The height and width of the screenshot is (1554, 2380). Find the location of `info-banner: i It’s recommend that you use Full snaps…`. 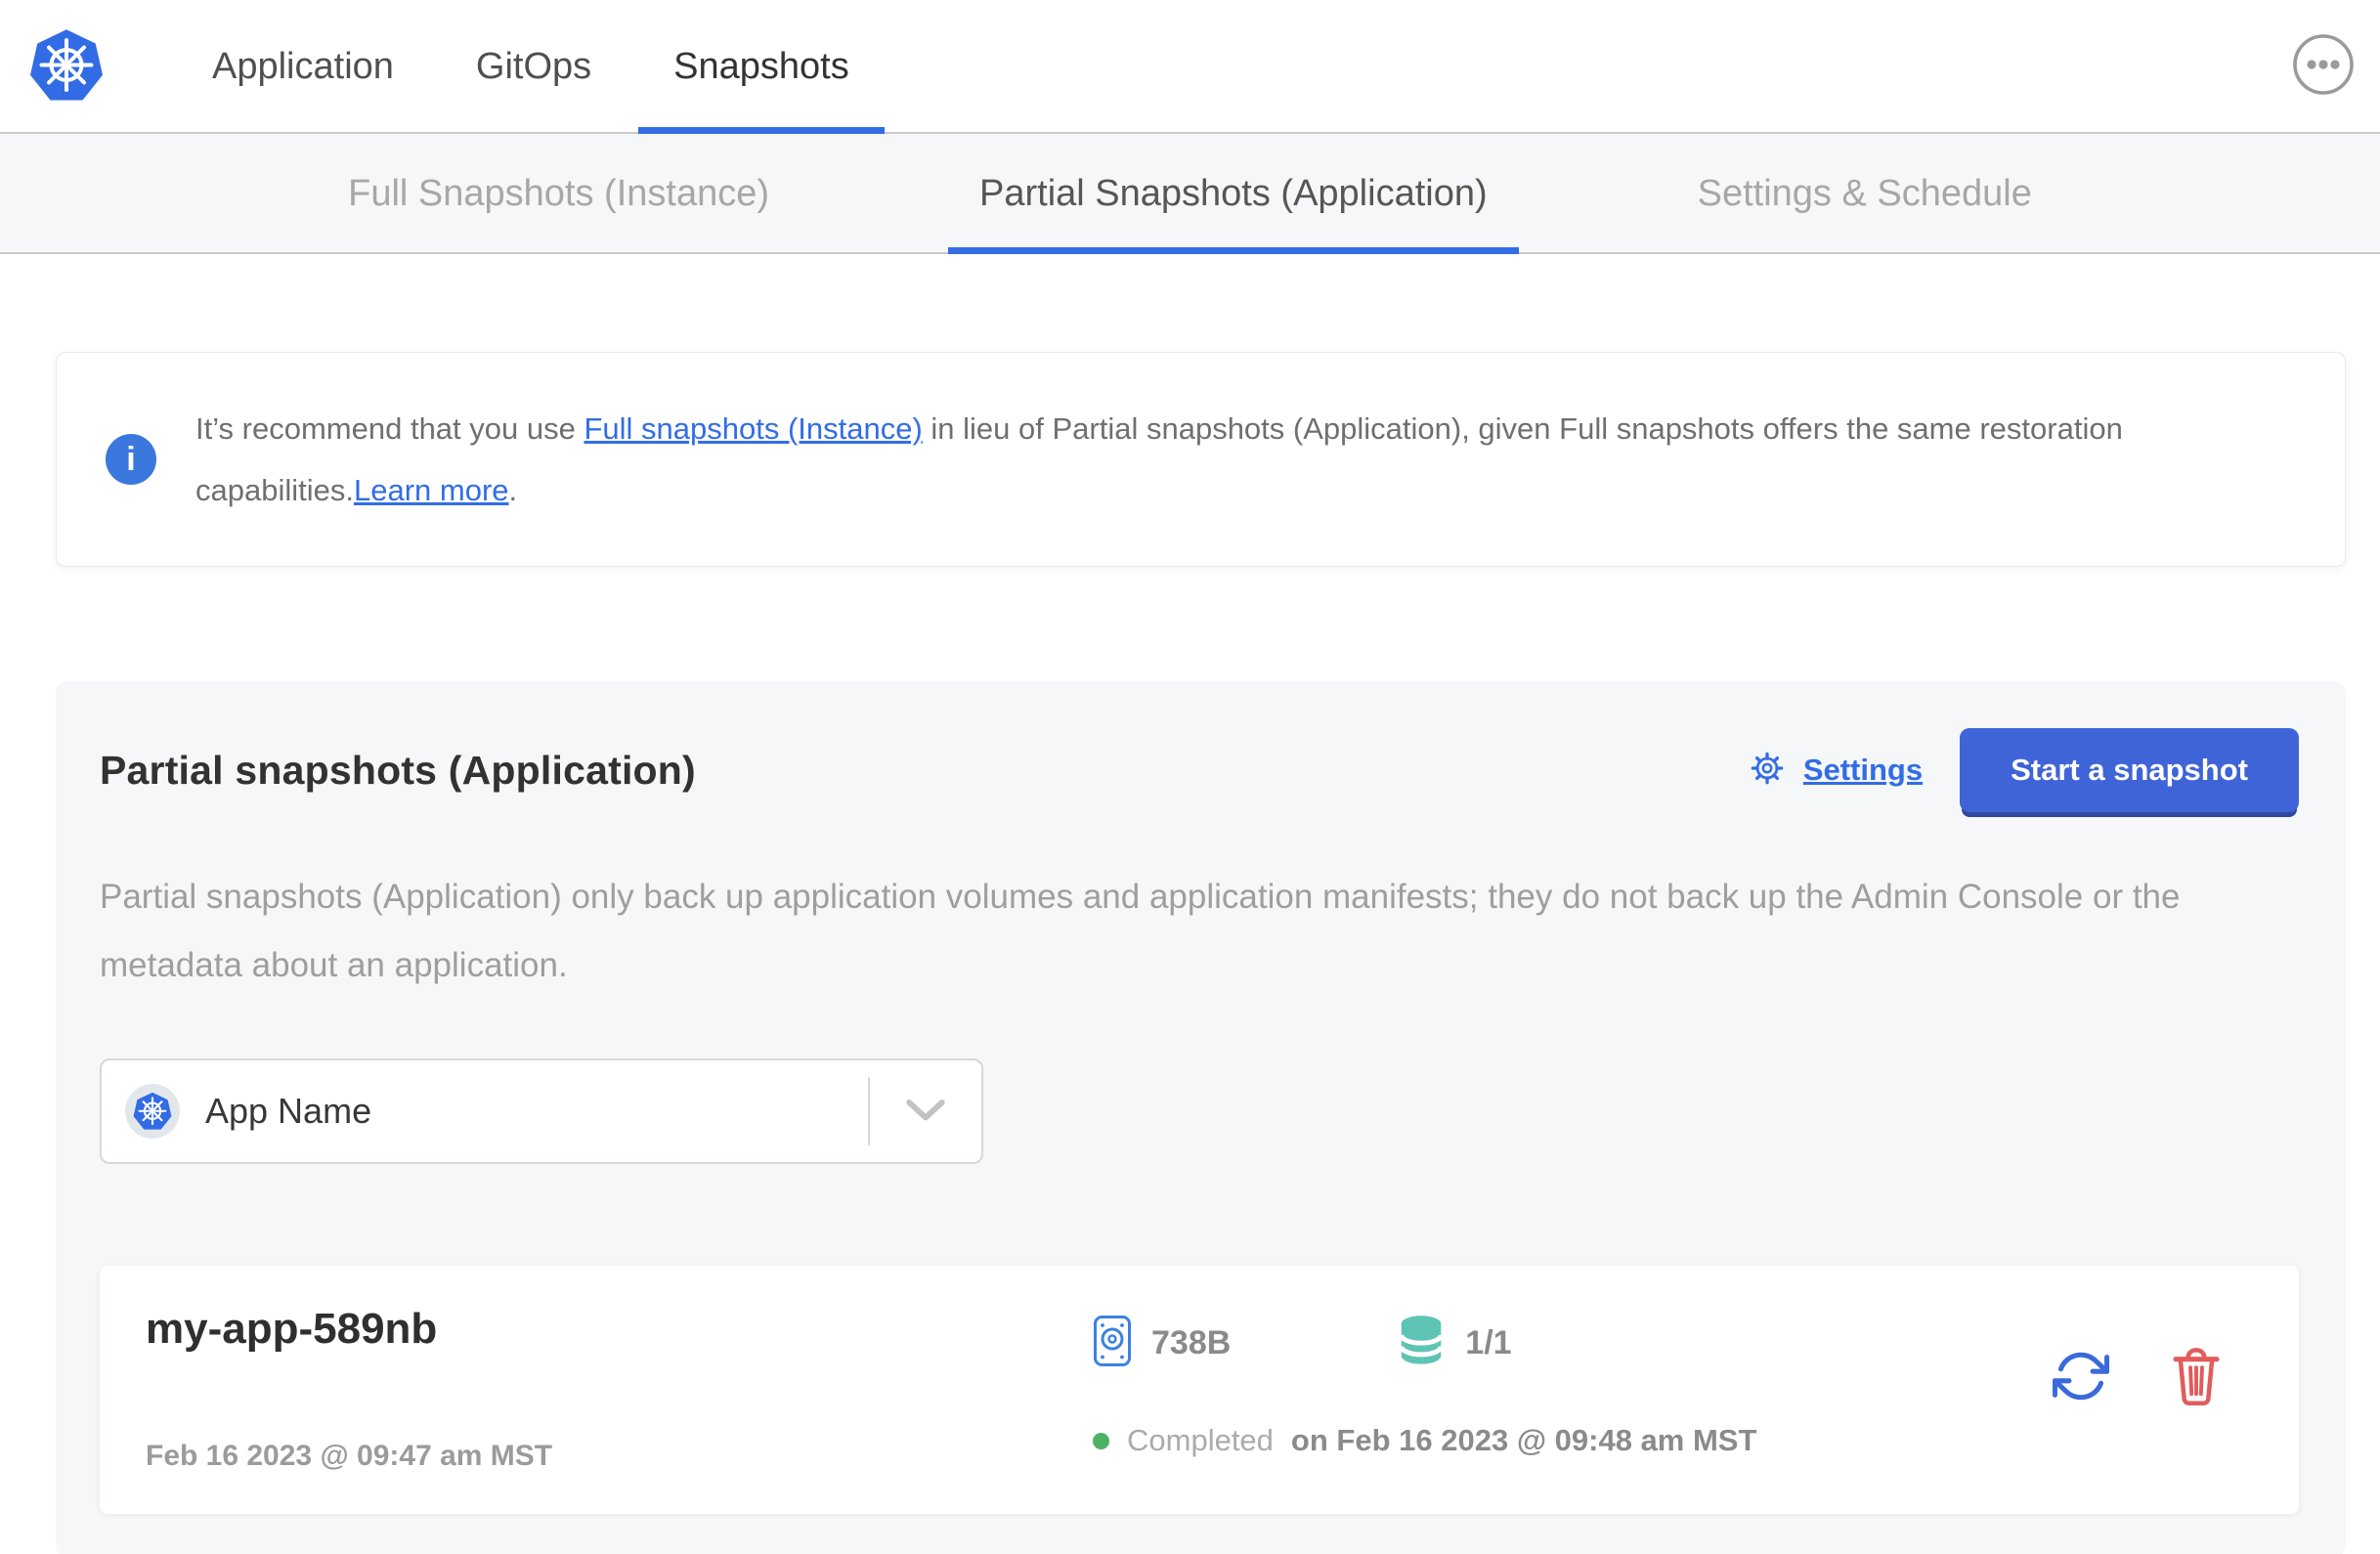

info-banner: i It’s recommend that you use Full snaps… is located at coordinates (1201, 459).